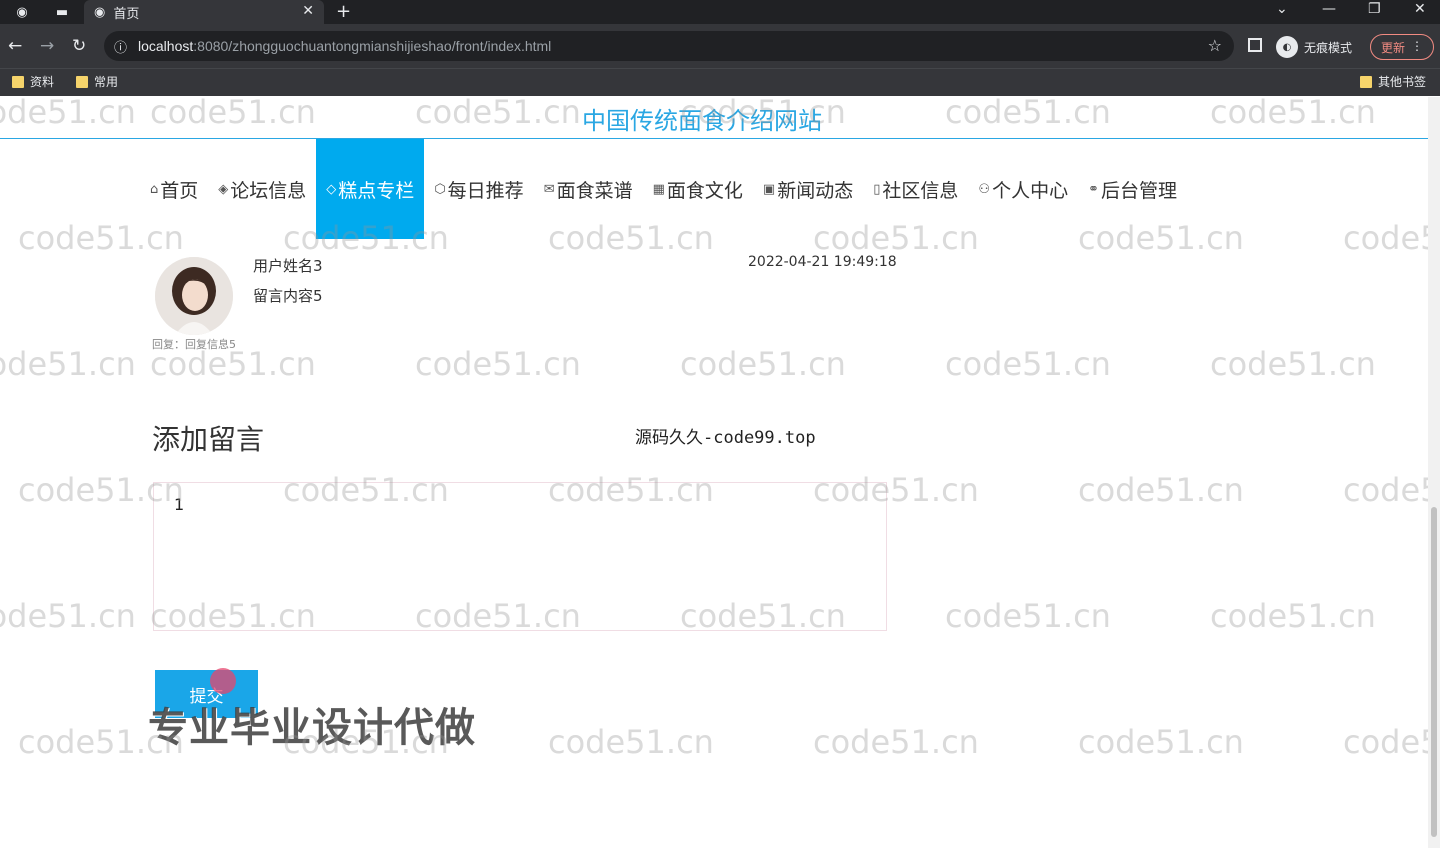 This screenshot has height=848, width=1440. Describe the element at coordinates (194, 296) in the screenshot. I see `avatar` at that location.